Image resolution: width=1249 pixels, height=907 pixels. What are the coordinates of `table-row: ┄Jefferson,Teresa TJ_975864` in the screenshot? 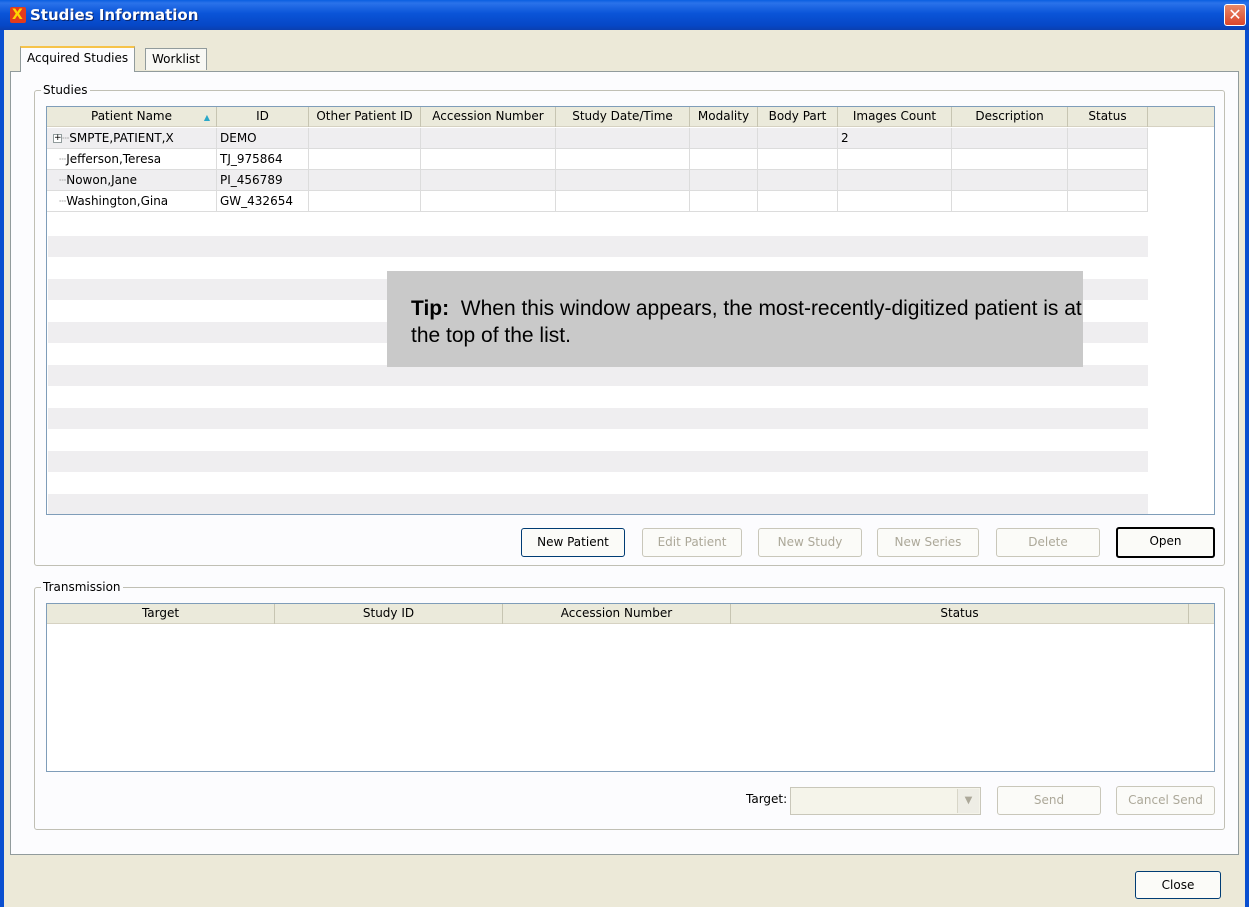 It's located at (597, 159).